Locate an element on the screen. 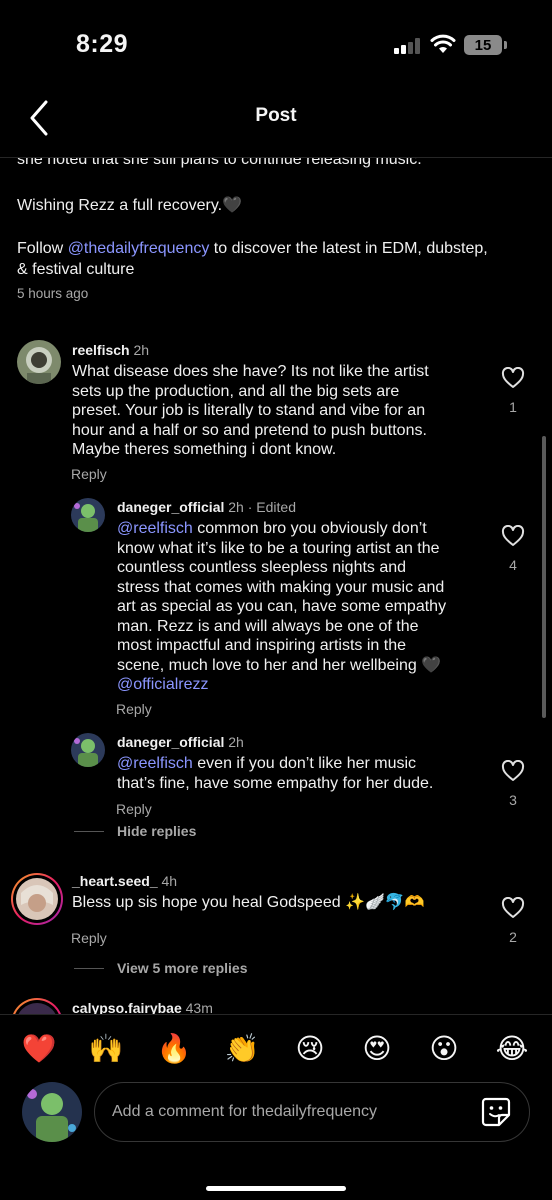 This screenshot has height=1200, width=552. emoji-clapping-button: 👏 is located at coordinates (242, 1049).